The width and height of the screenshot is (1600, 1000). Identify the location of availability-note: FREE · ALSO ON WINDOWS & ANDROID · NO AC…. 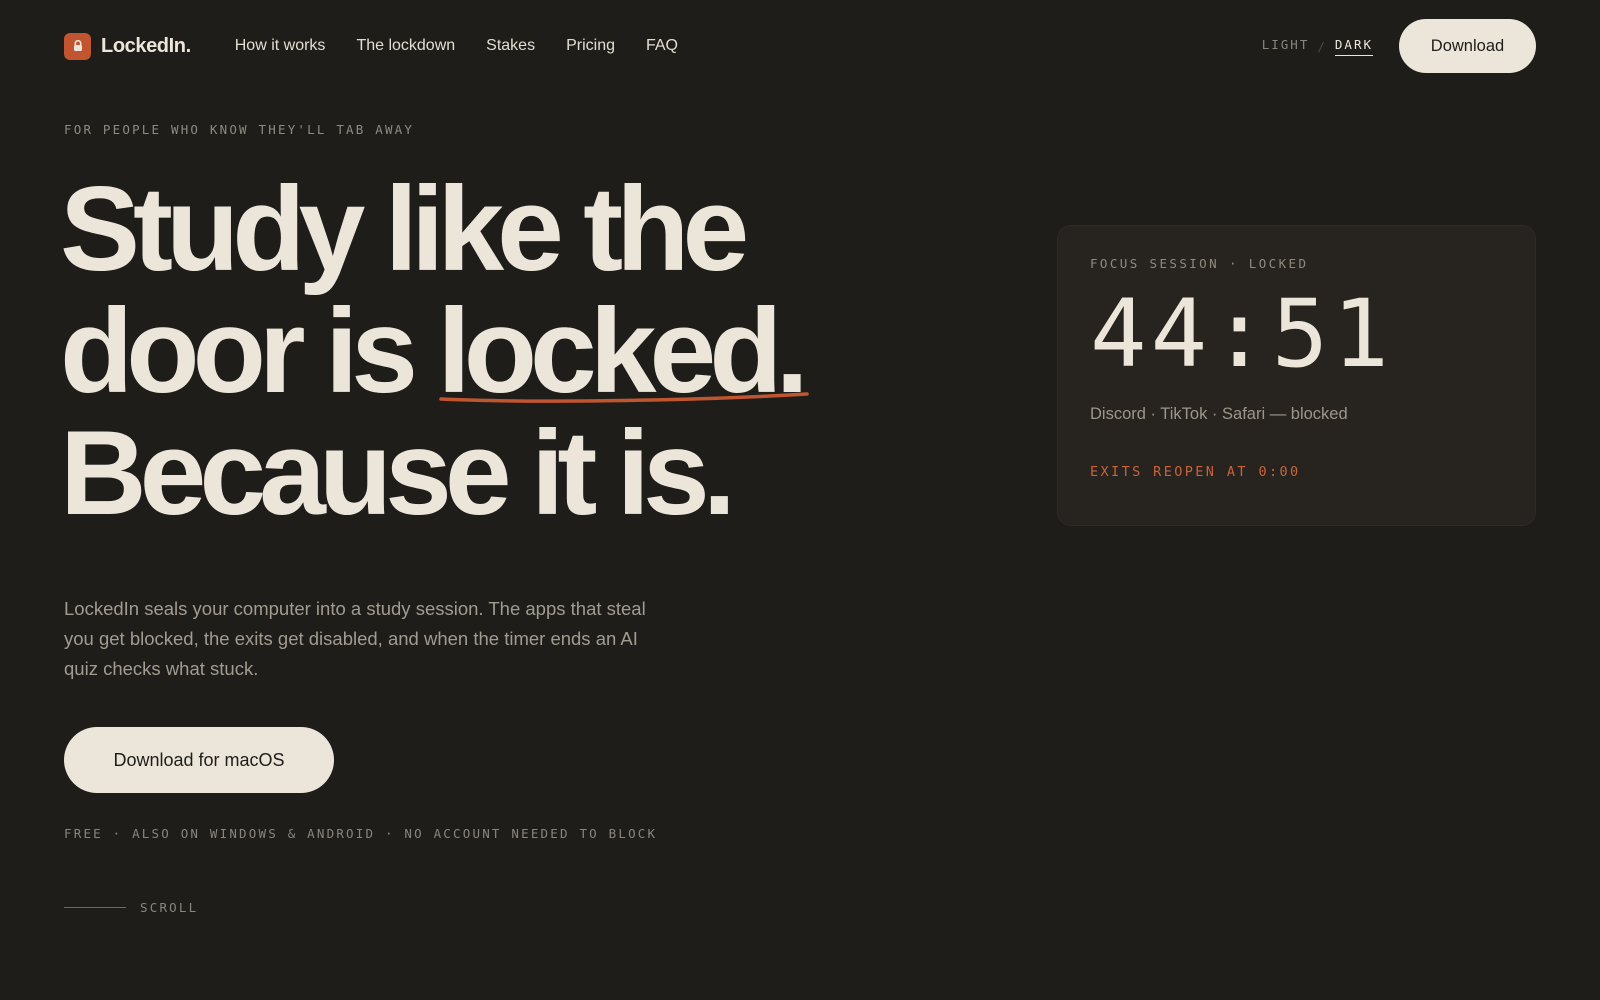
(361, 833).